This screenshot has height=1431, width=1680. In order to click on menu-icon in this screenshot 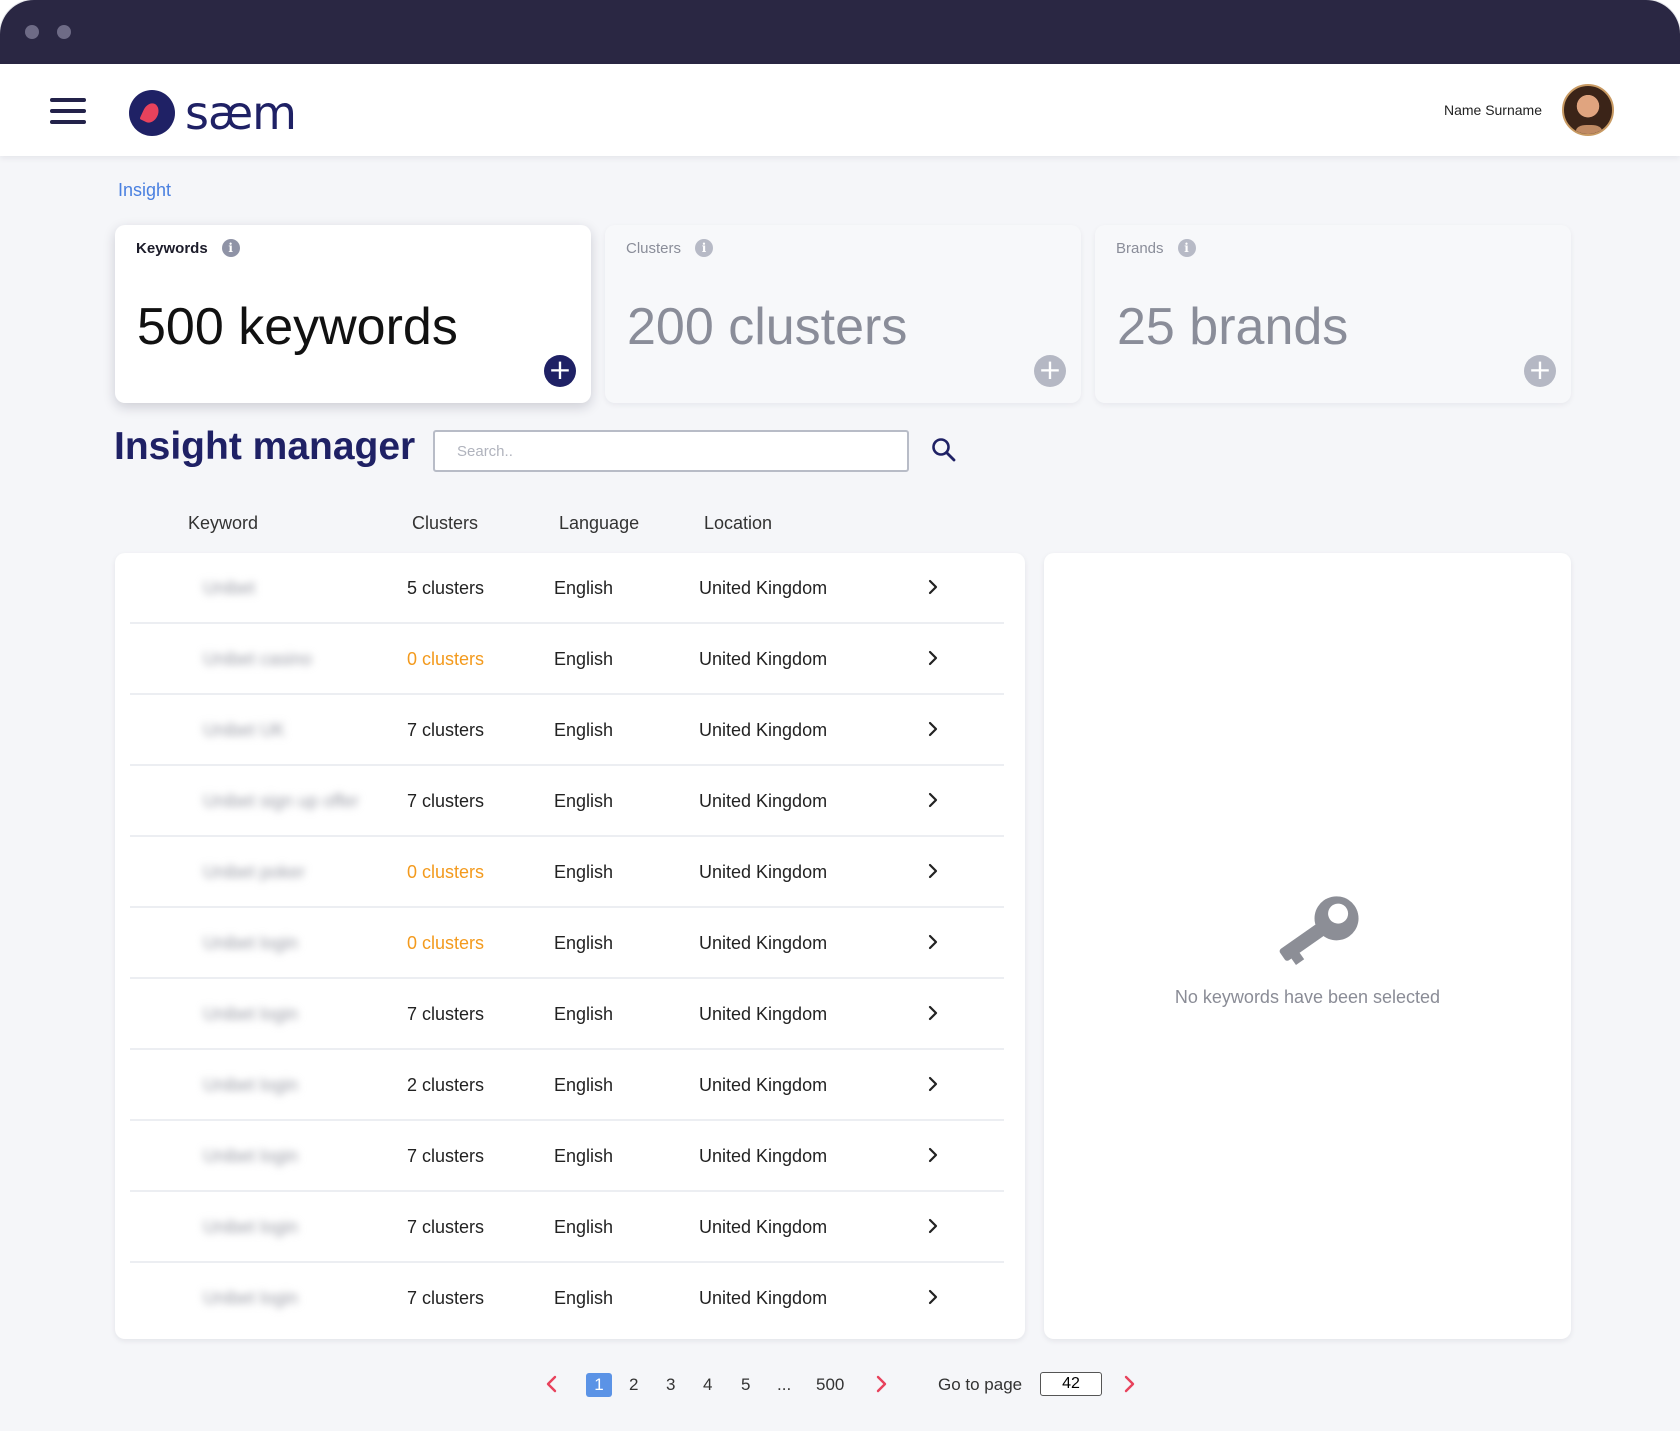, I will do `click(68, 111)`.